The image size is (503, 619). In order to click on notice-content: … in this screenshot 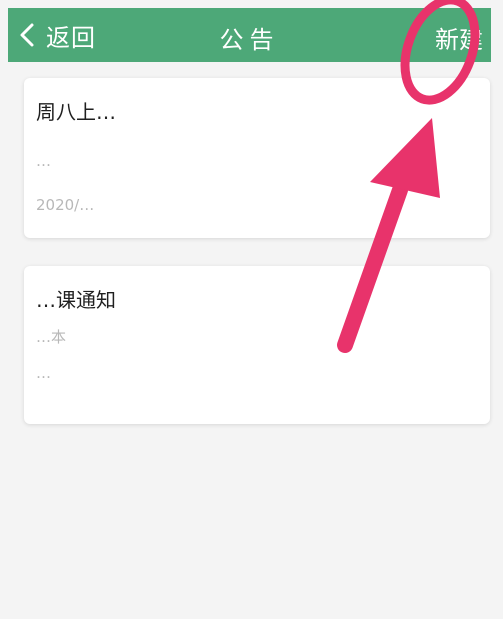, I will do `click(43, 161)`.